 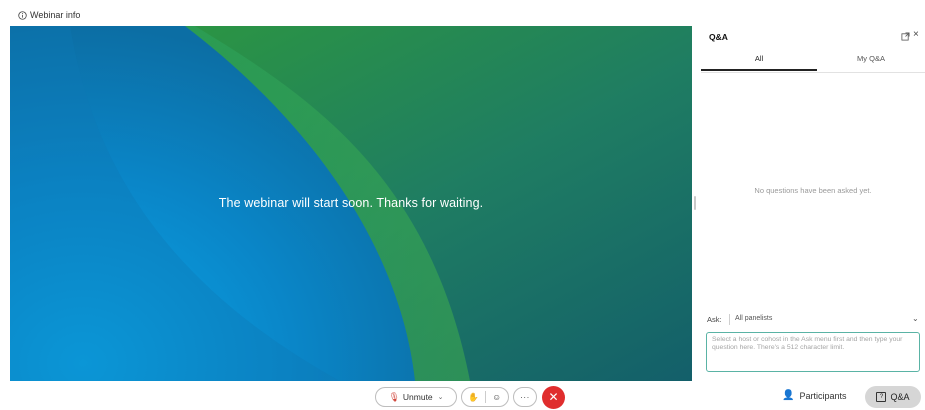 What do you see at coordinates (55, 15) in the screenshot?
I see `webinar-info-label: Webinar info` at bounding box center [55, 15].